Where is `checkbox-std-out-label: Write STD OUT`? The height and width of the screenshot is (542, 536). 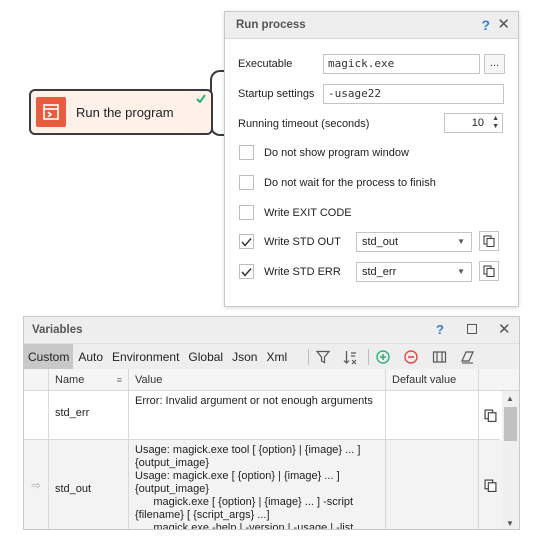 checkbox-std-out-label: Write STD OUT is located at coordinates (302, 242).